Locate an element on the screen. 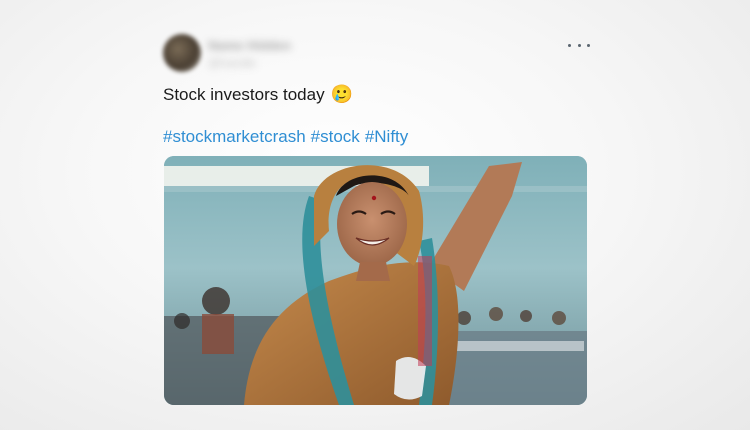  author-display-name: Name Hidden is located at coordinates (249, 45).